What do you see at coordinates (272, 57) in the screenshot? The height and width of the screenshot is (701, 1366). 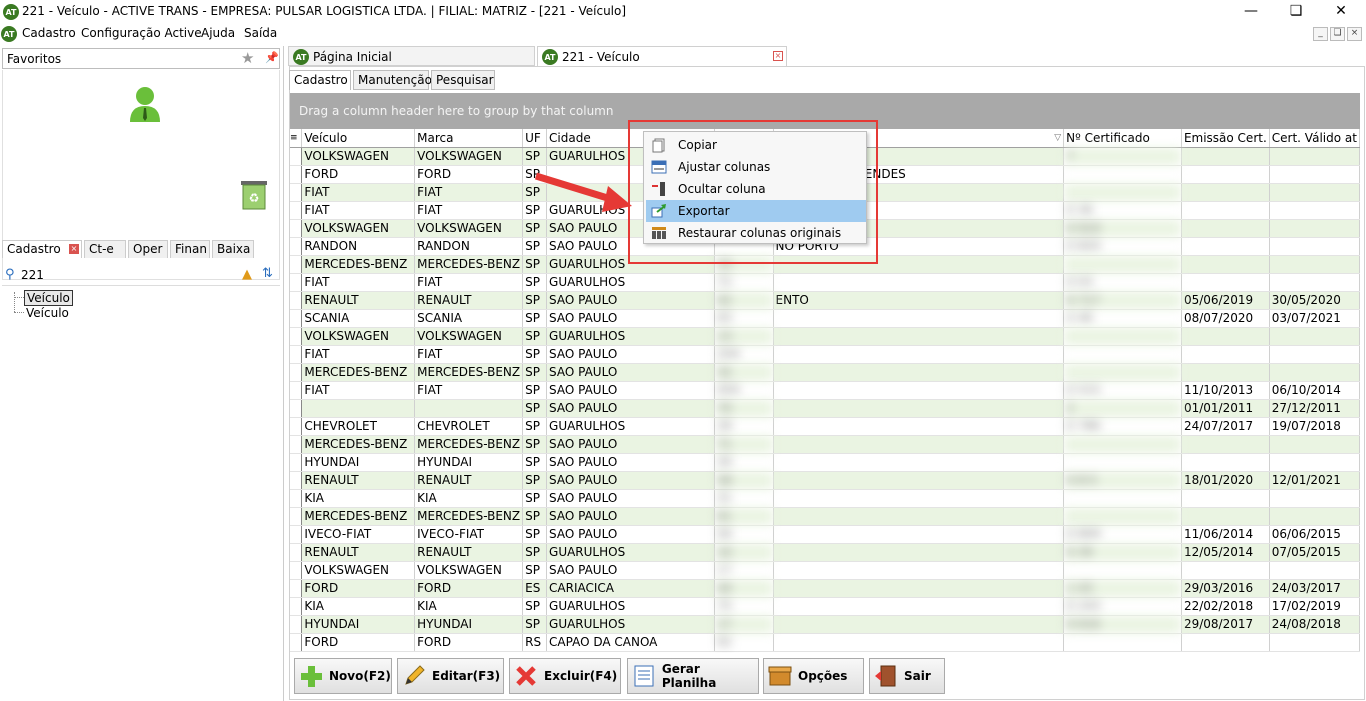 I see `pin-icon: 📌` at bounding box center [272, 57].